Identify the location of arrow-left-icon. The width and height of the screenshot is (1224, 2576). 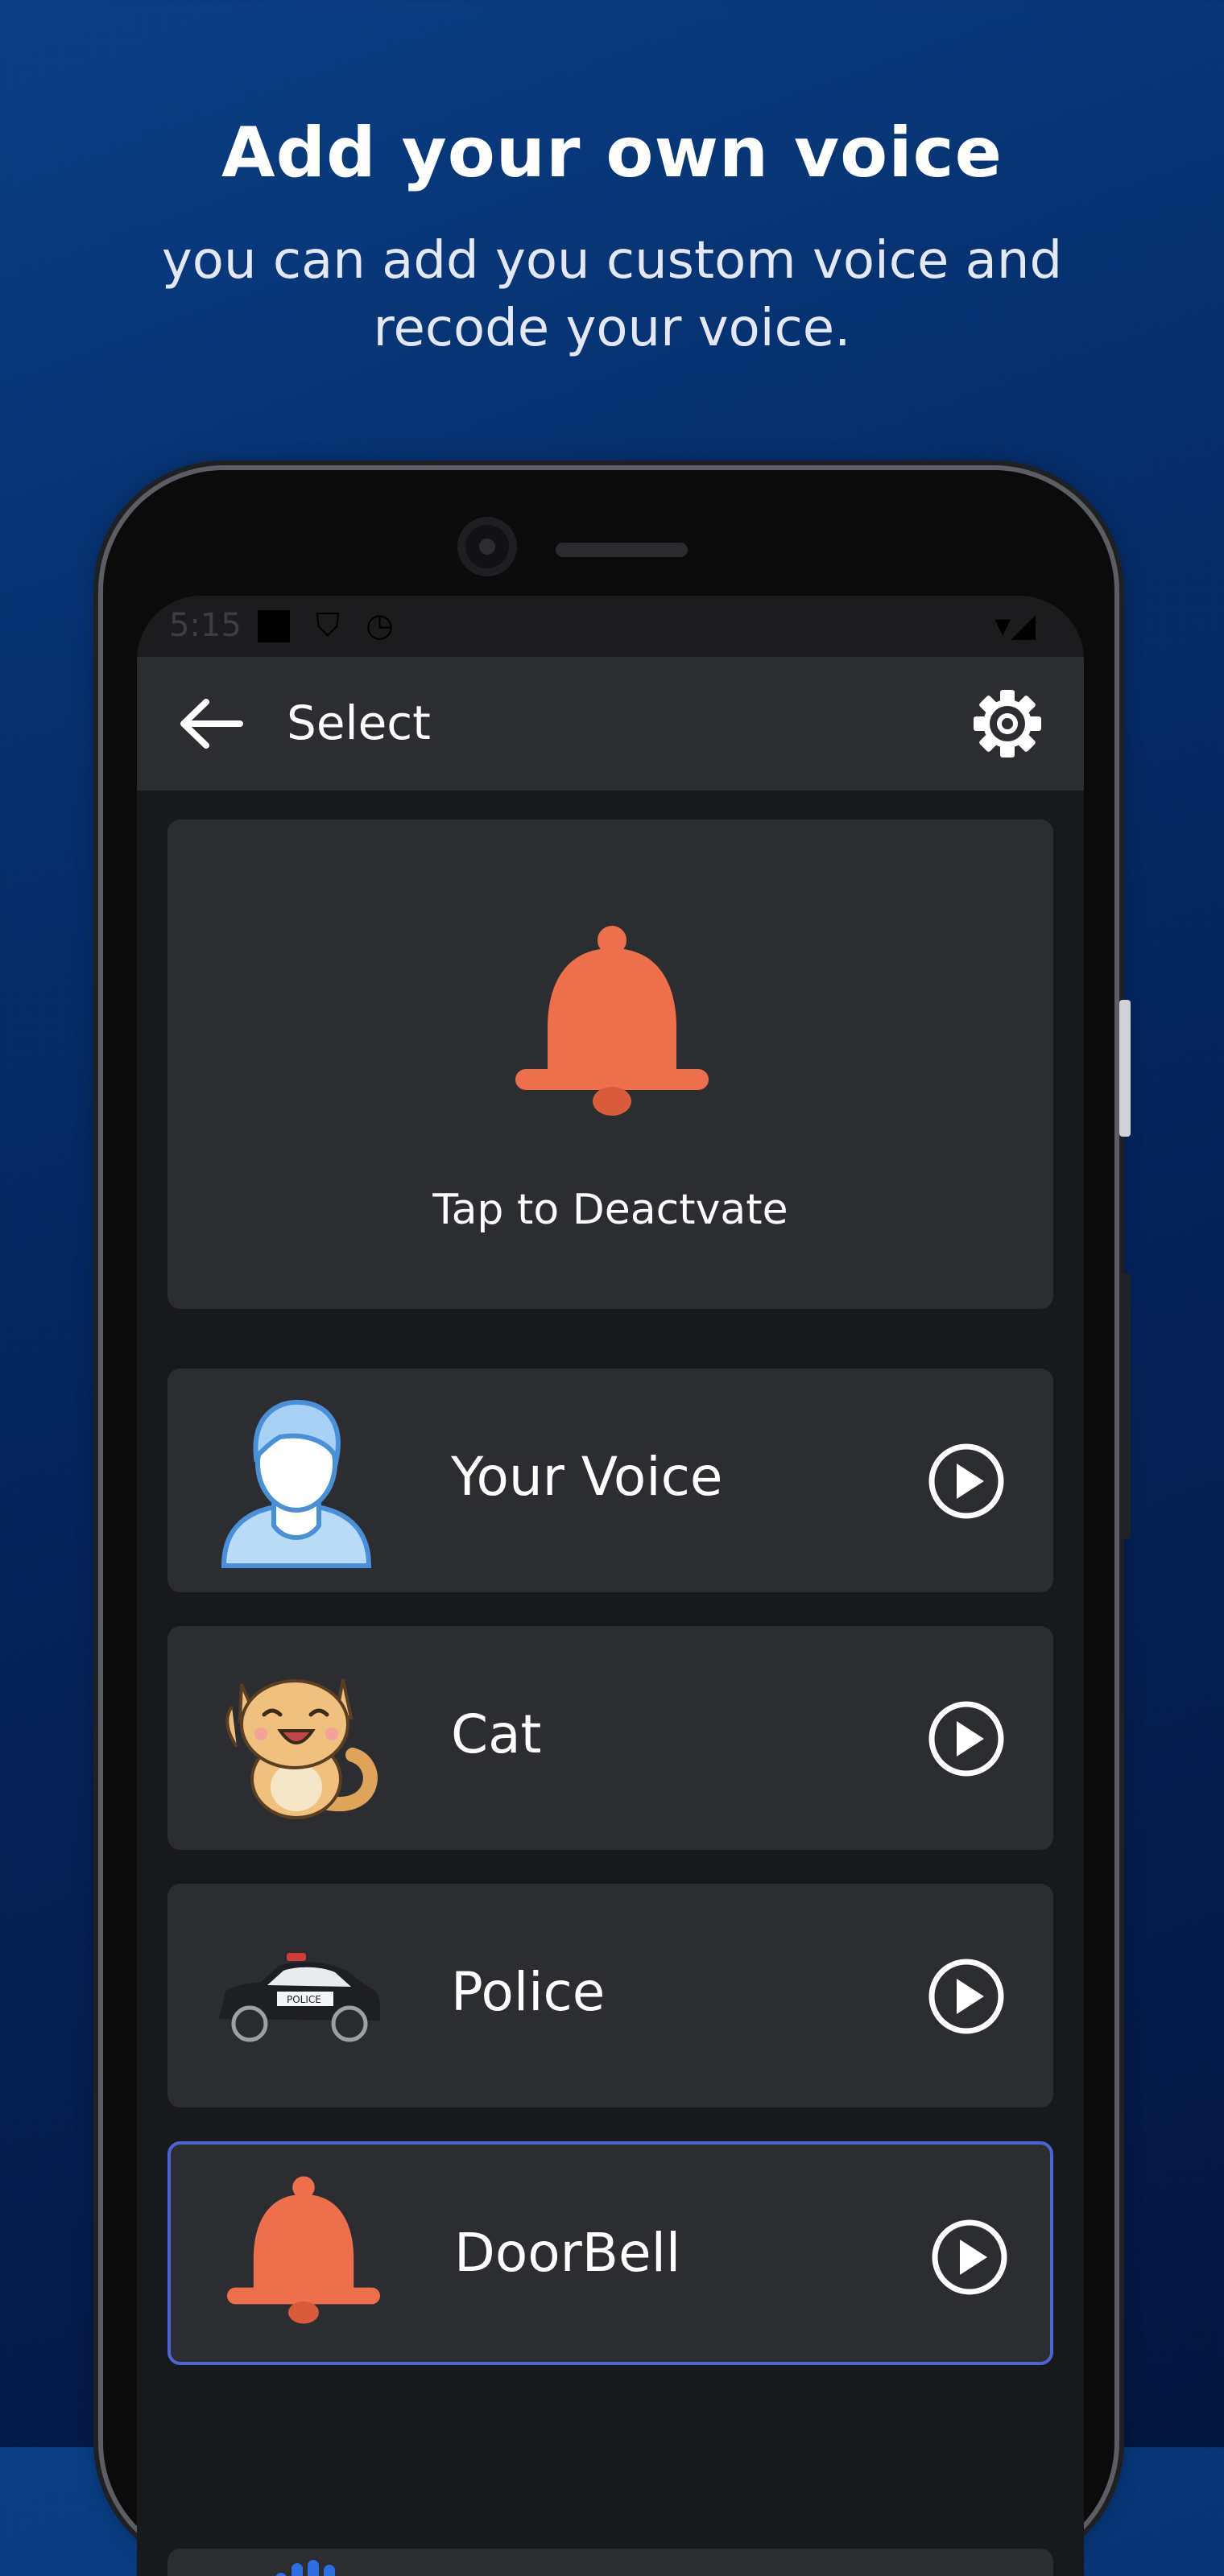
(211, 724).